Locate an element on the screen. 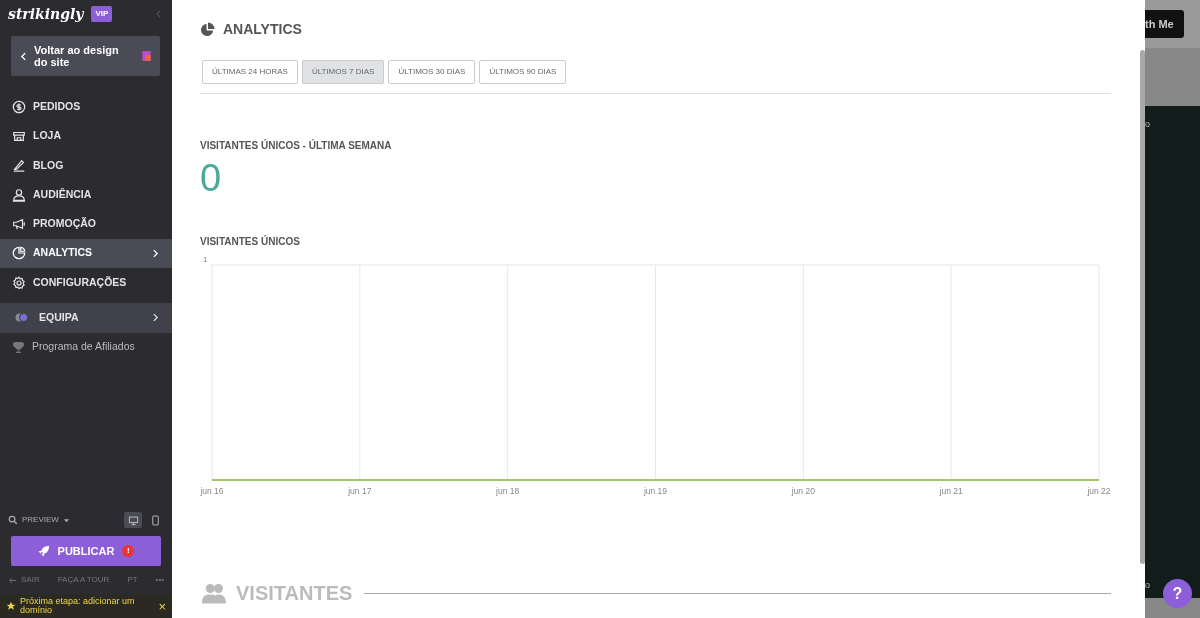  trophy-icon is located at coordinates (18, 347).